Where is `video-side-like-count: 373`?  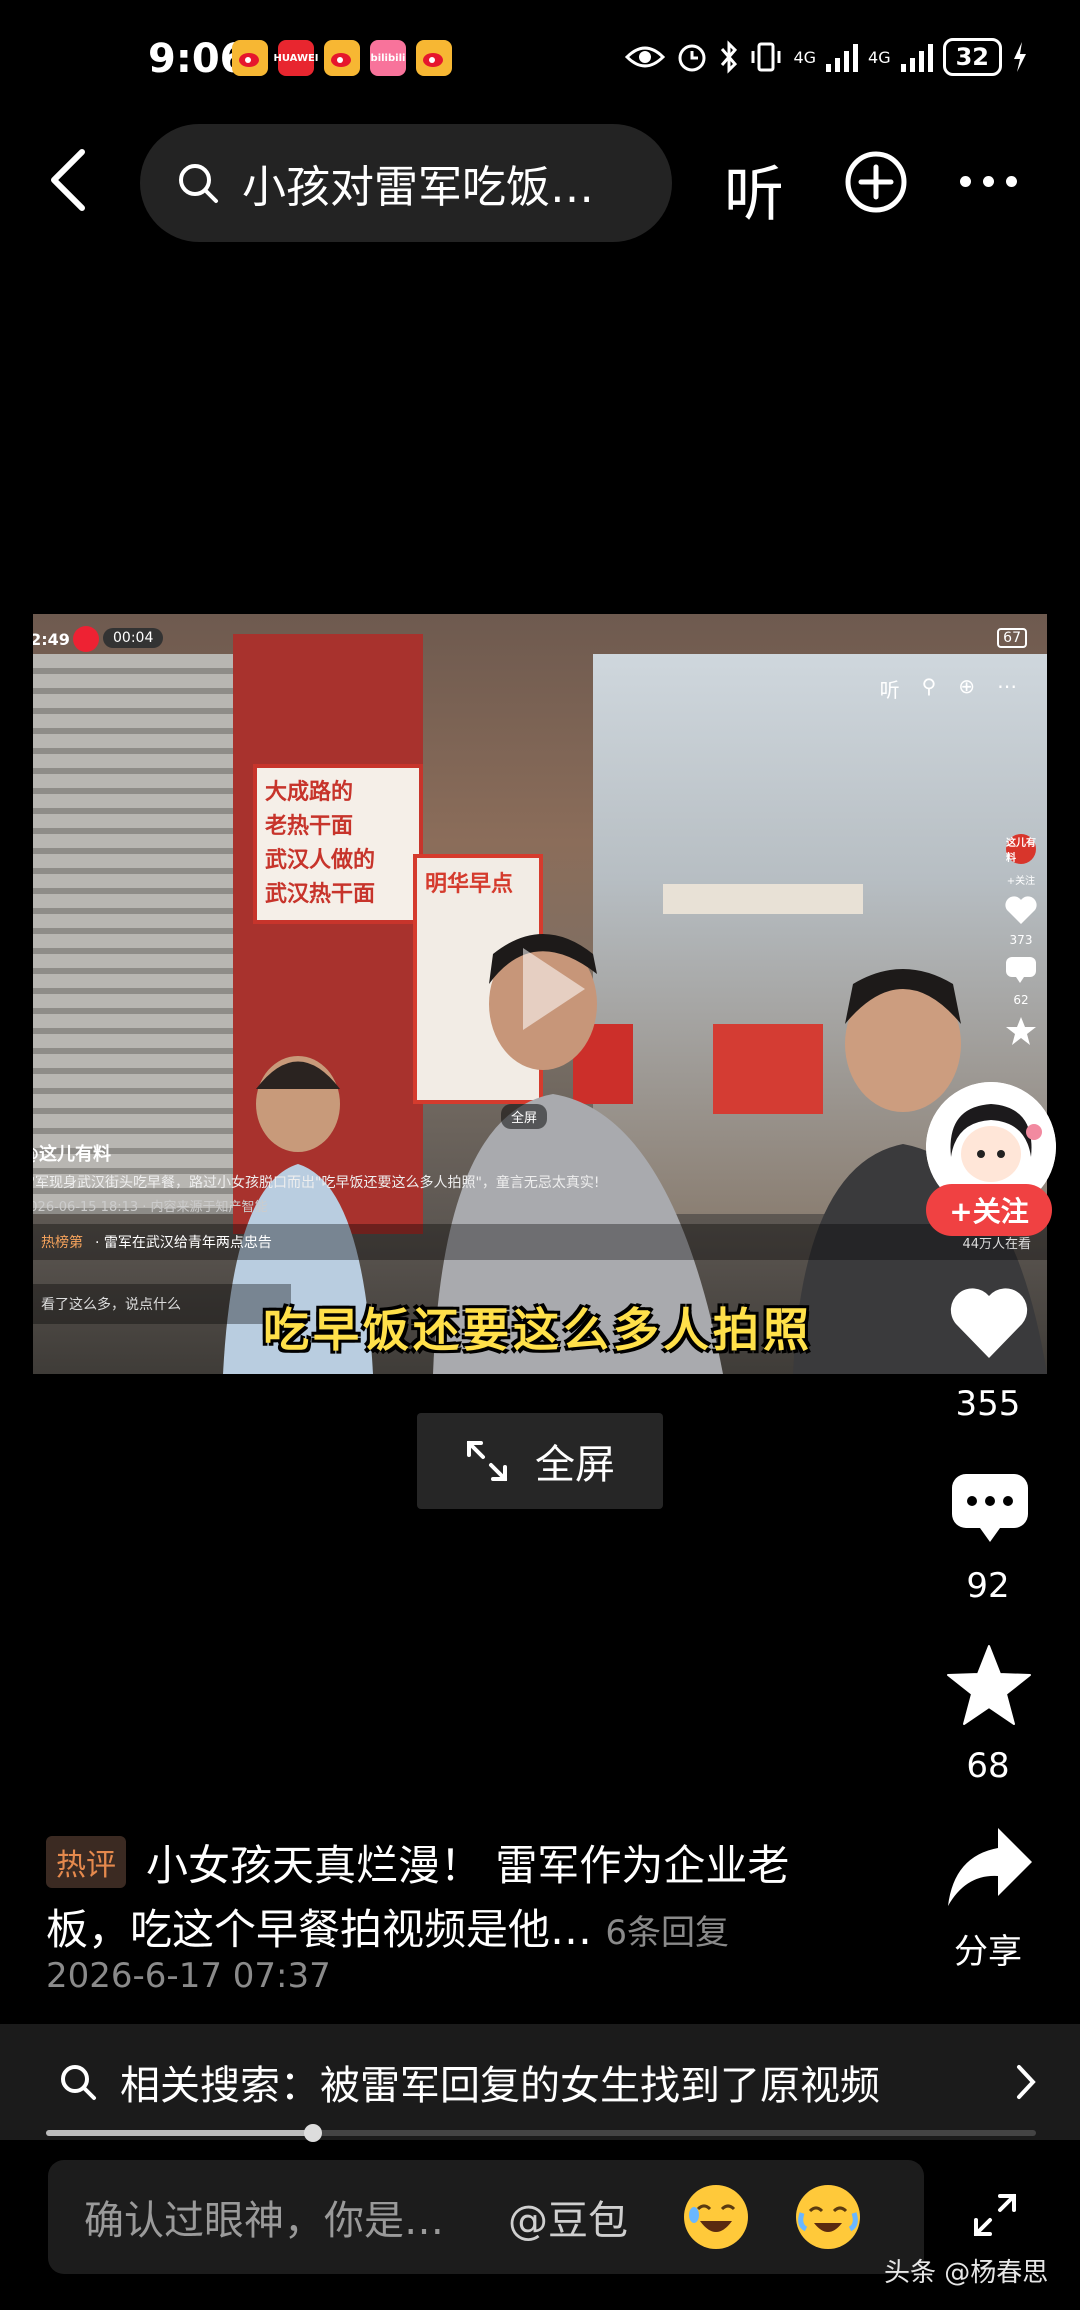 video-side-like-count: 373 is located at coordinates (1021, 940).